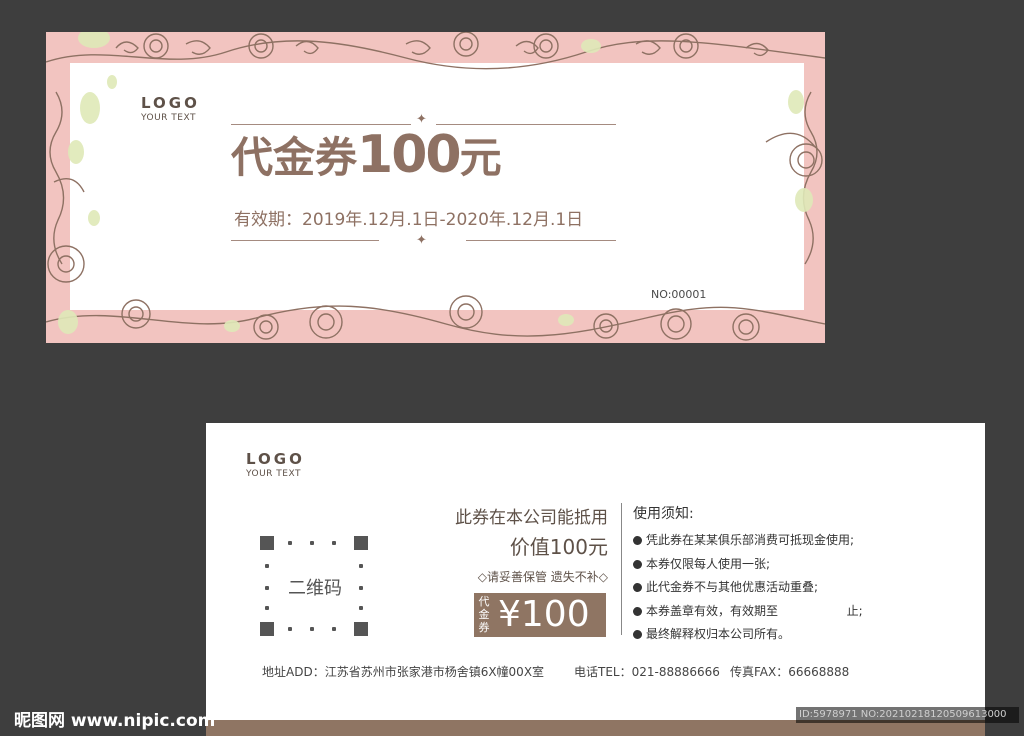 The width and height of the screenshot is (1024, 736). What do you see at coordinates (115, 721) in the screenshot?
I see `watermark-site: 昵图网 www.nipic.com` at bounding box center [115, 721].